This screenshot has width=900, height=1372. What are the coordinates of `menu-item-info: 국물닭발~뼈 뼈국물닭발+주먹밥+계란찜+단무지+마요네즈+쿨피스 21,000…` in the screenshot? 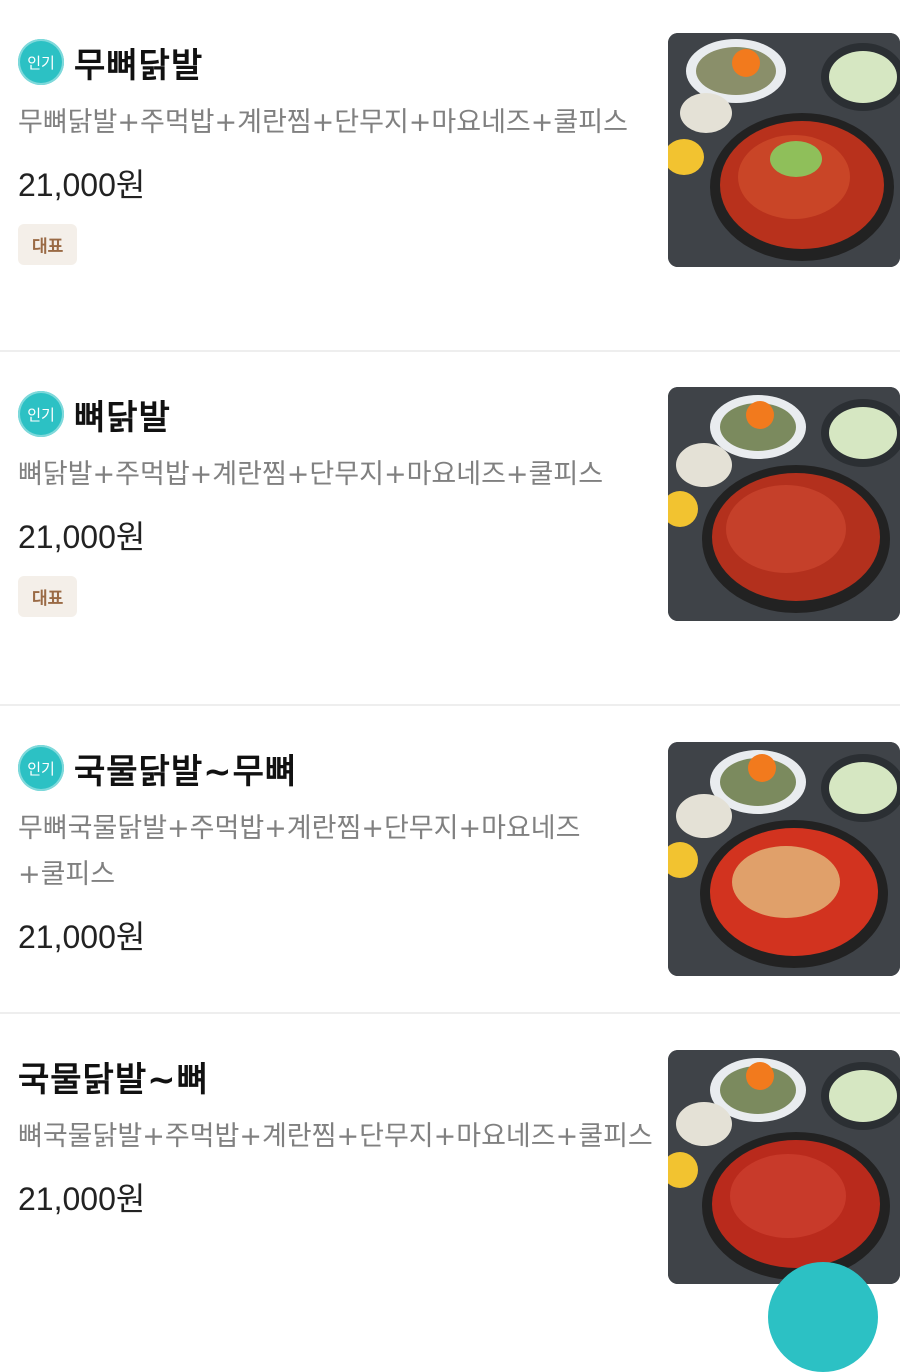 It's located at (338, 1134).